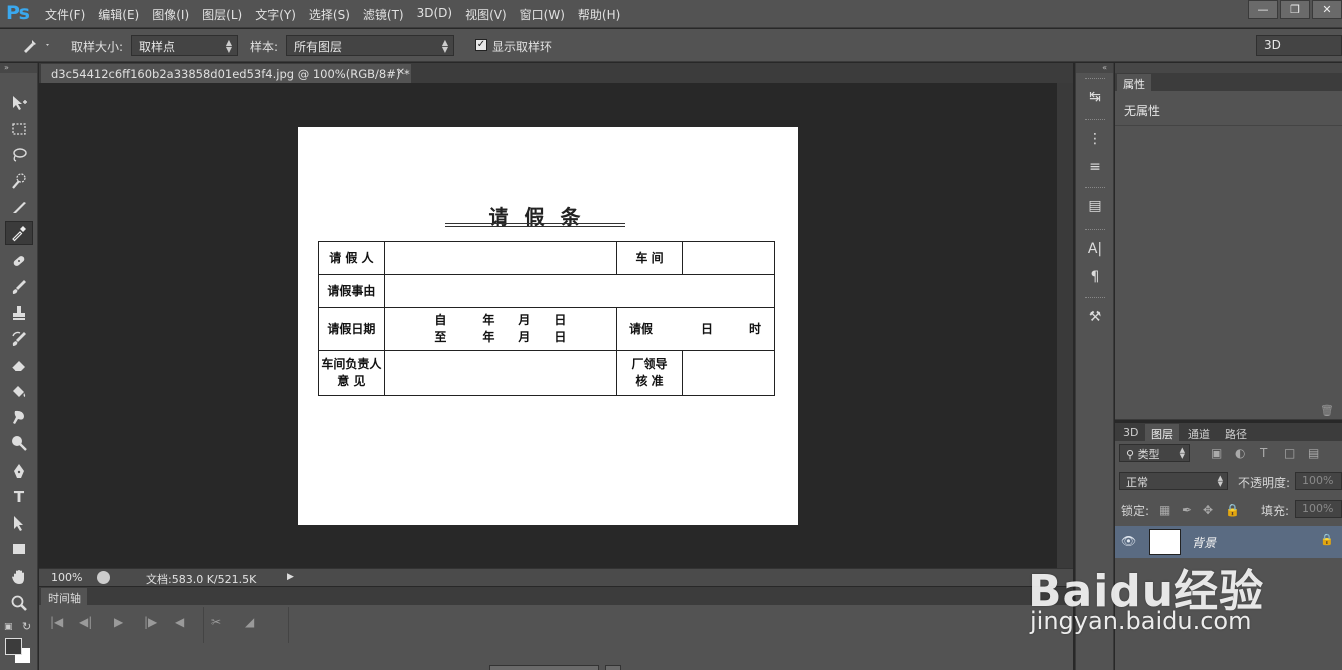  Describe the element at coordinates (556, 577) in the screenshot. I see `status-bar: 100% 文档:583.0 K/521.5K ▶` at that location.